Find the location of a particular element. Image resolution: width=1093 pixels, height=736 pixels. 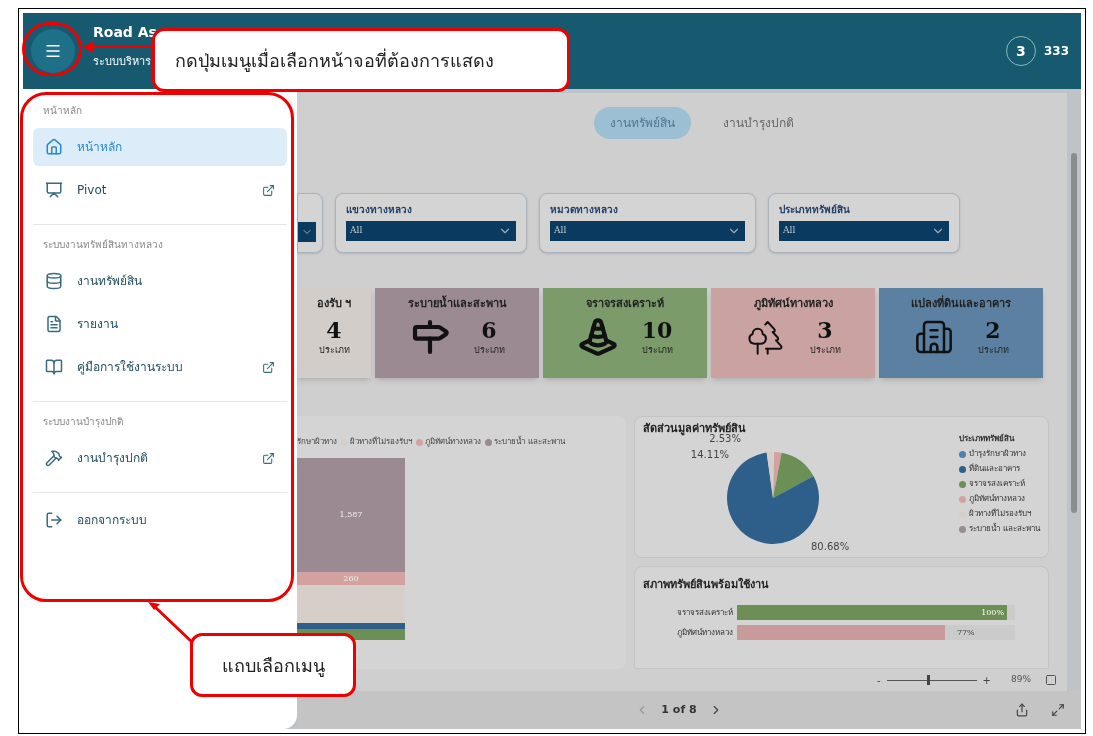

bar-label: จราจรสงเคราะห์ is located at coordinates (705, 612).